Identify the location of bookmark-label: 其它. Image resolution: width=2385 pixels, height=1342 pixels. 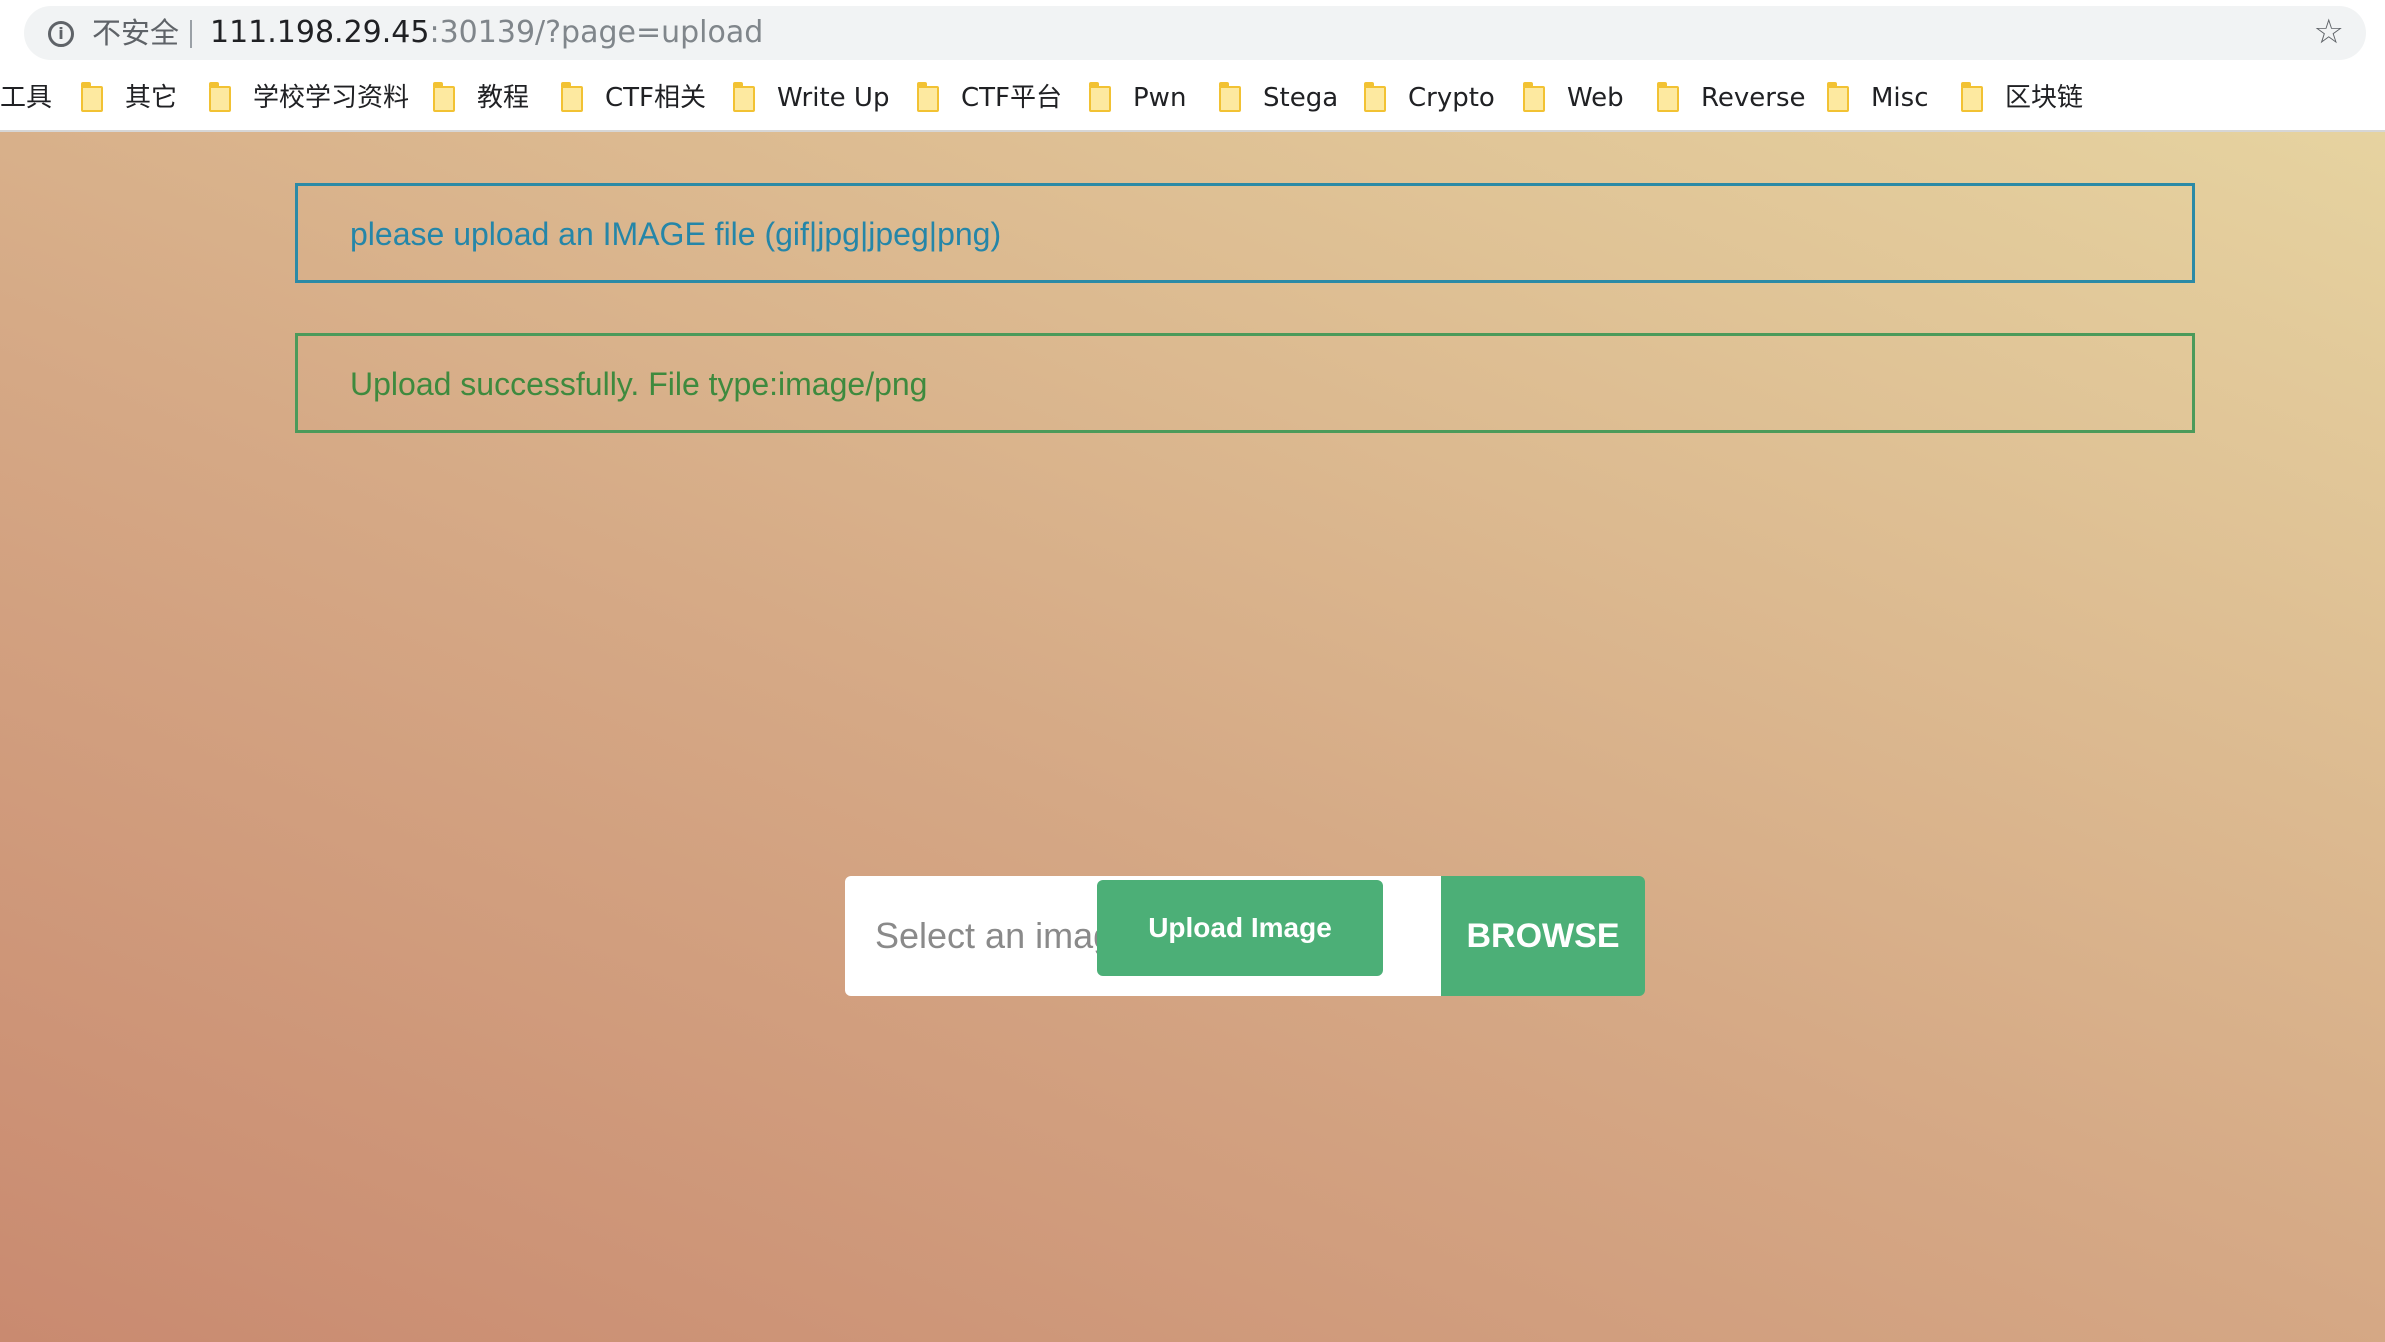
(151, 98).